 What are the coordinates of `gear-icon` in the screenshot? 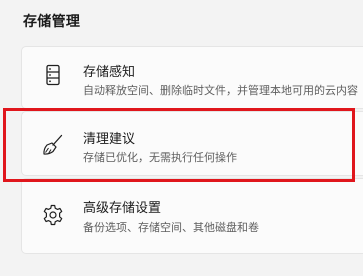 It's located at (53, 215).